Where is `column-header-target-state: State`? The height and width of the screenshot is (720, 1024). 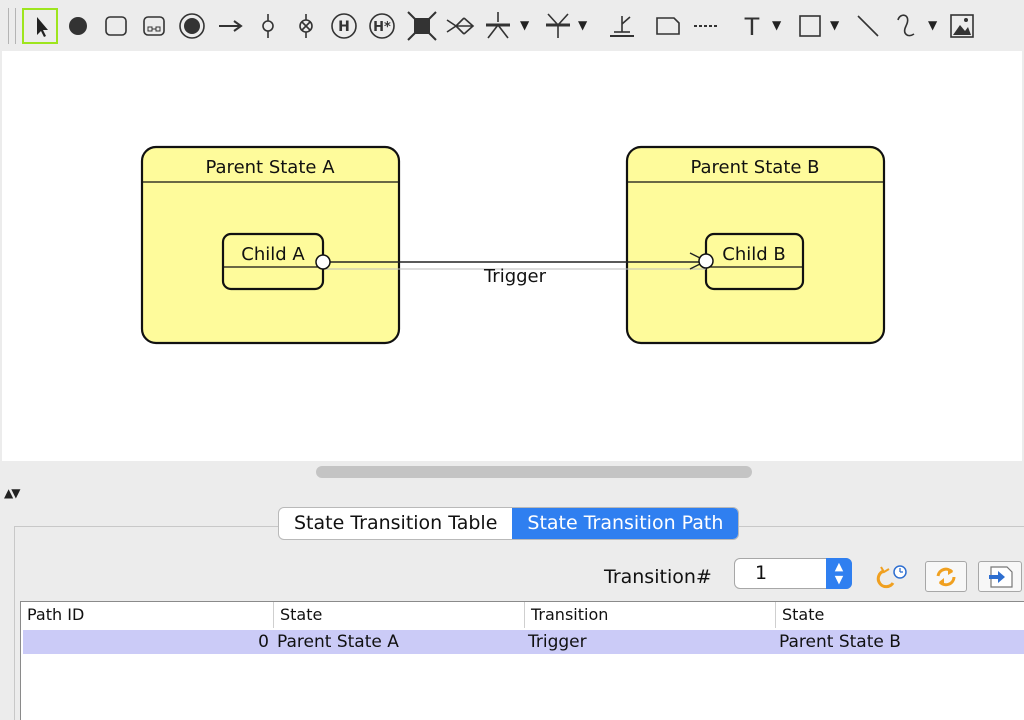
column-header-target-state: State is located at coordinates (899, 615).